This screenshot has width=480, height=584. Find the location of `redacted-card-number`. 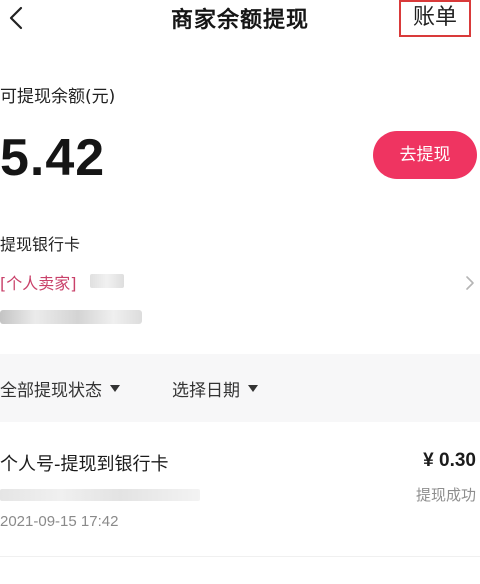

redacted-card-number is located at coordinates (71, 317).